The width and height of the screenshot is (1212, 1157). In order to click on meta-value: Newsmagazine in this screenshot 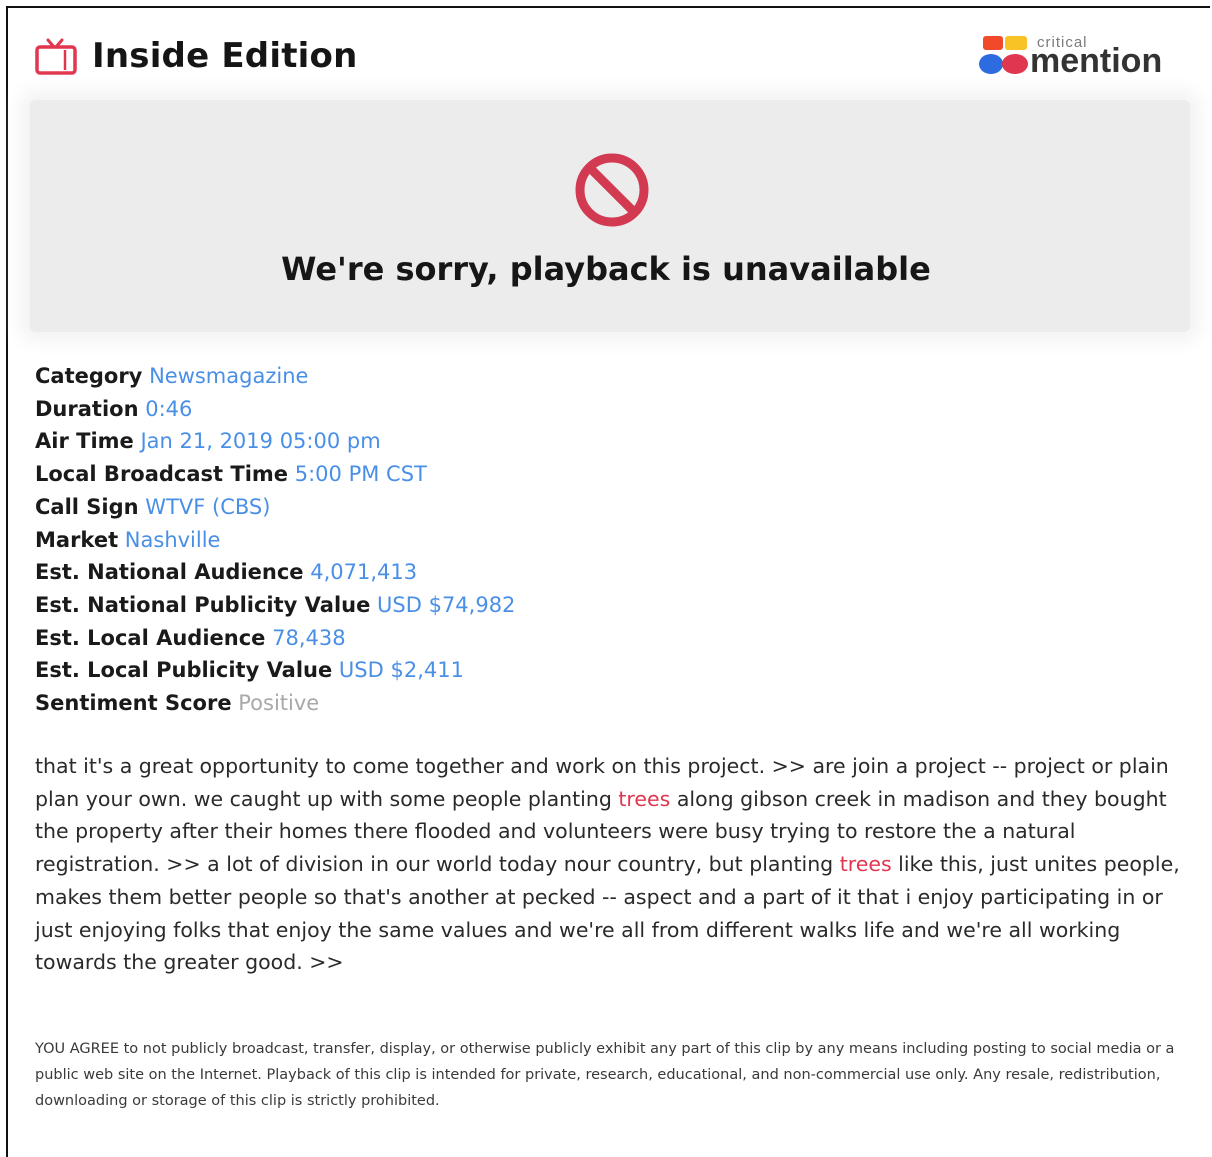, I will do `click(228, 376)`.